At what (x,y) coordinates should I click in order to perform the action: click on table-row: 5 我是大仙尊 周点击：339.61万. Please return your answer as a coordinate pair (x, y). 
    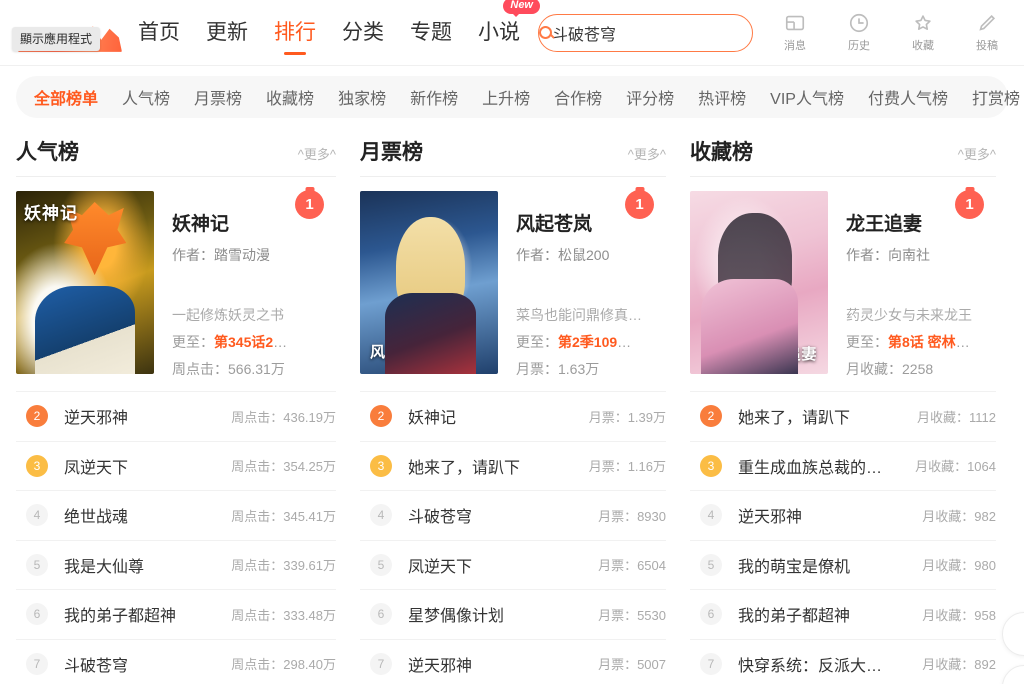
    Looking at the image, I should click on (176, 564).